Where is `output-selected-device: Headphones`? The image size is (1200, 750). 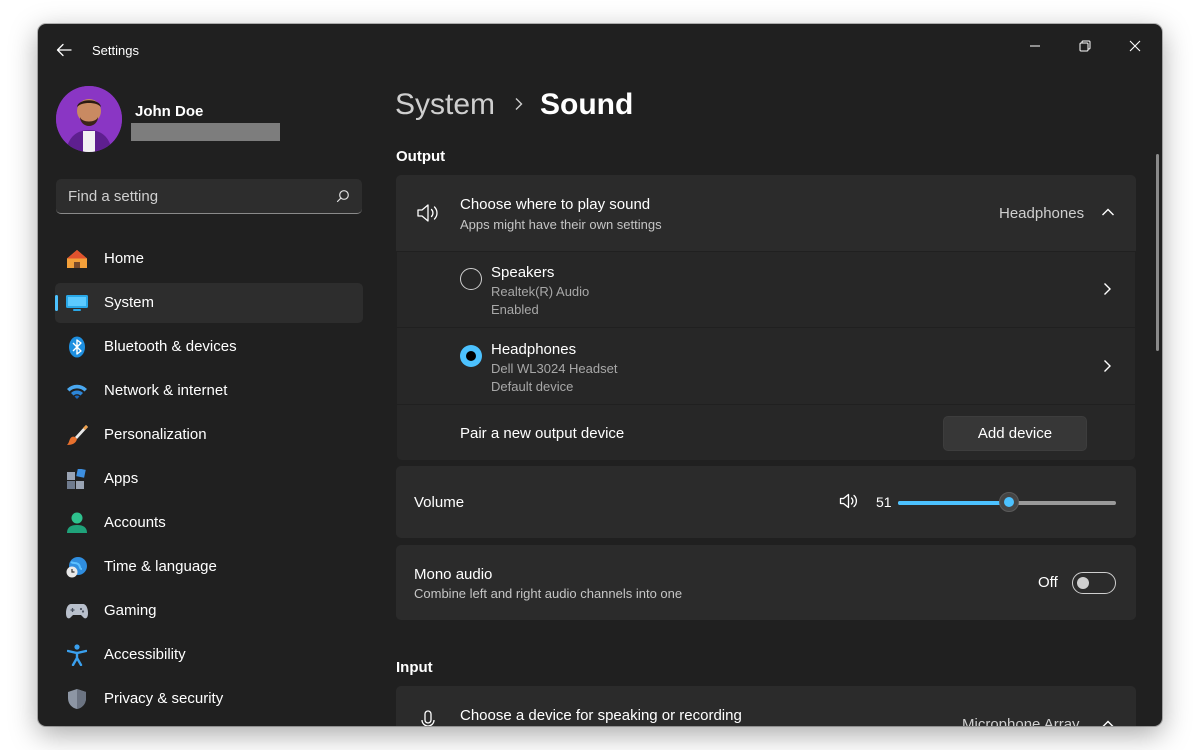
output-selected-device: Headphones is located at coordinates (1042, 213).